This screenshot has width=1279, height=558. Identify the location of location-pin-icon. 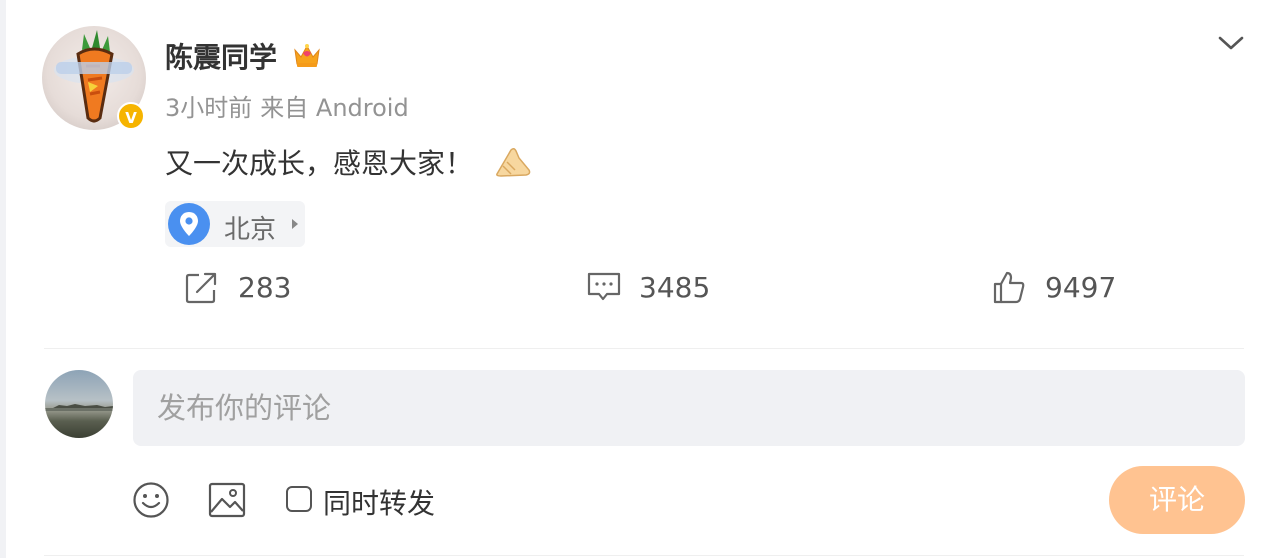
(189, 224).